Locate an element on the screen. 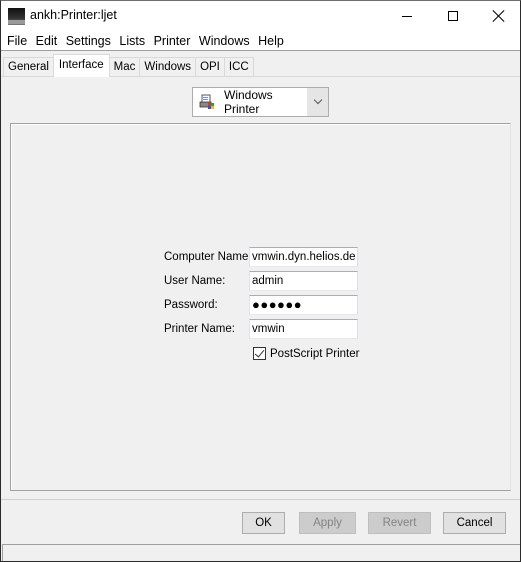 The image size is (521, 562). dropdown-arrow-button is located at coordinates (317, 102).